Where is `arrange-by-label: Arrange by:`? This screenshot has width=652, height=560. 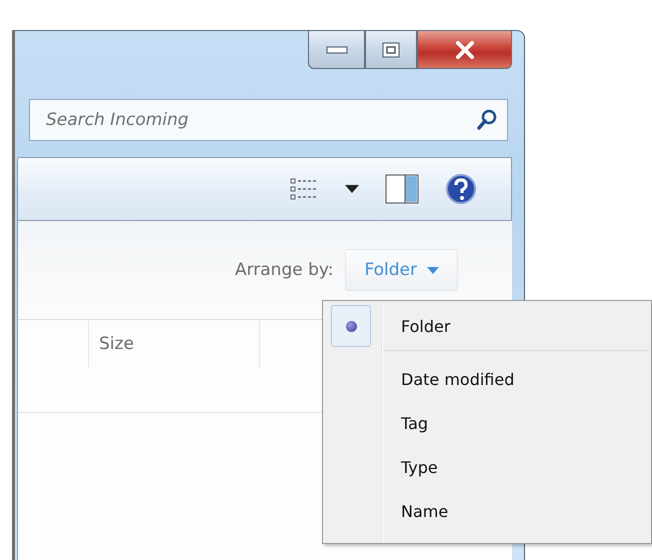 arrange-by-label: Arrange by: is located at coordinates (284, 270).